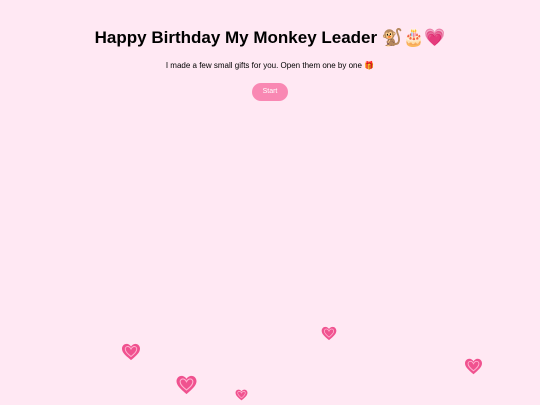 This screenshot has width=540, height=405. Describe the element at coordinates (270, 37) in the screenshot. I see `page-title: Happy Birthday My Monkey Leader 🐒🎂💗` at that location.